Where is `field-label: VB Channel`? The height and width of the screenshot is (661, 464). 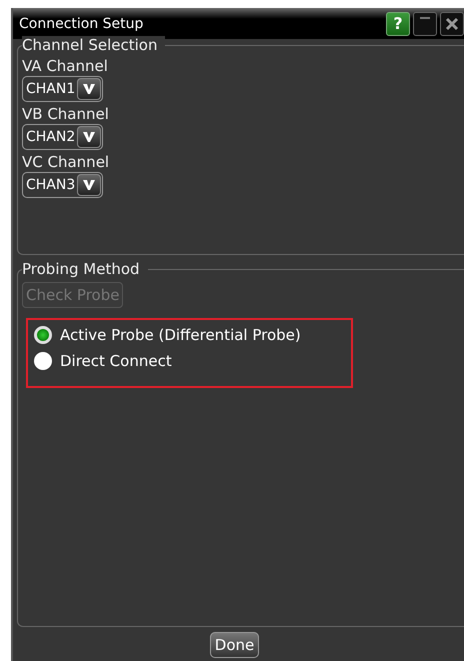 field-label: VB Channel is located at coordinates (66, 114).